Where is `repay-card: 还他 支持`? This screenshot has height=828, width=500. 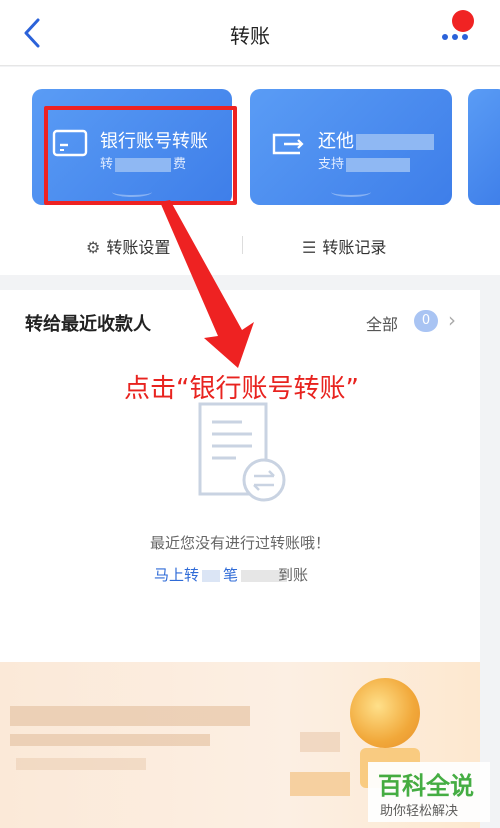 repay-card: 还他 支持 is located at coordinates (351, 147).